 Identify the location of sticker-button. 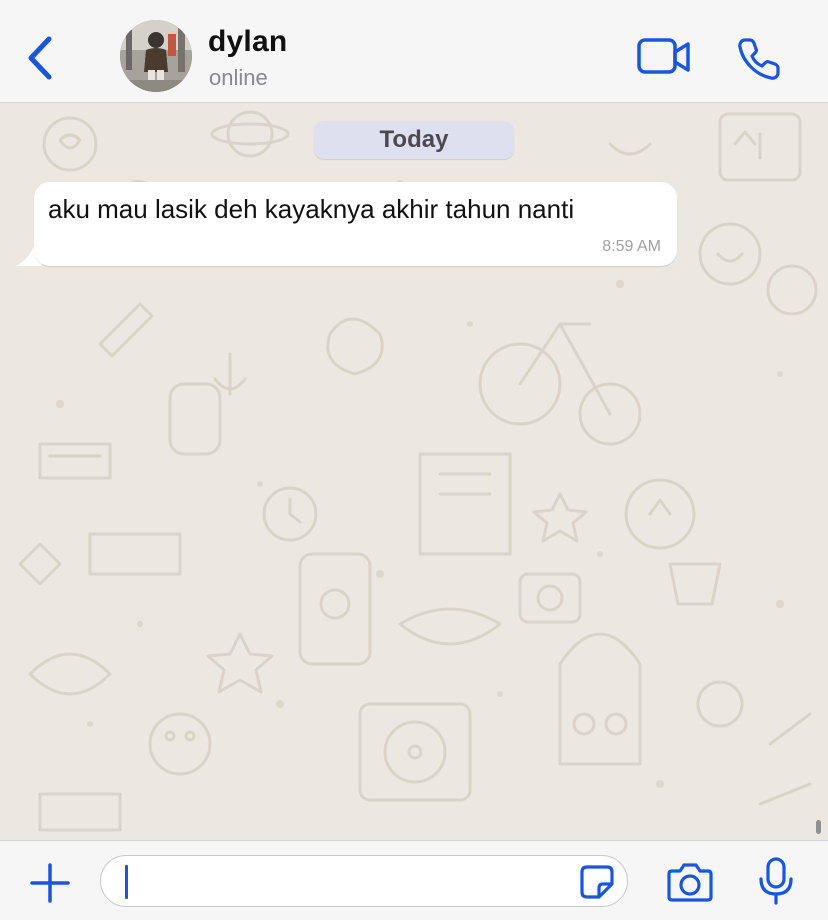
(597, 882).